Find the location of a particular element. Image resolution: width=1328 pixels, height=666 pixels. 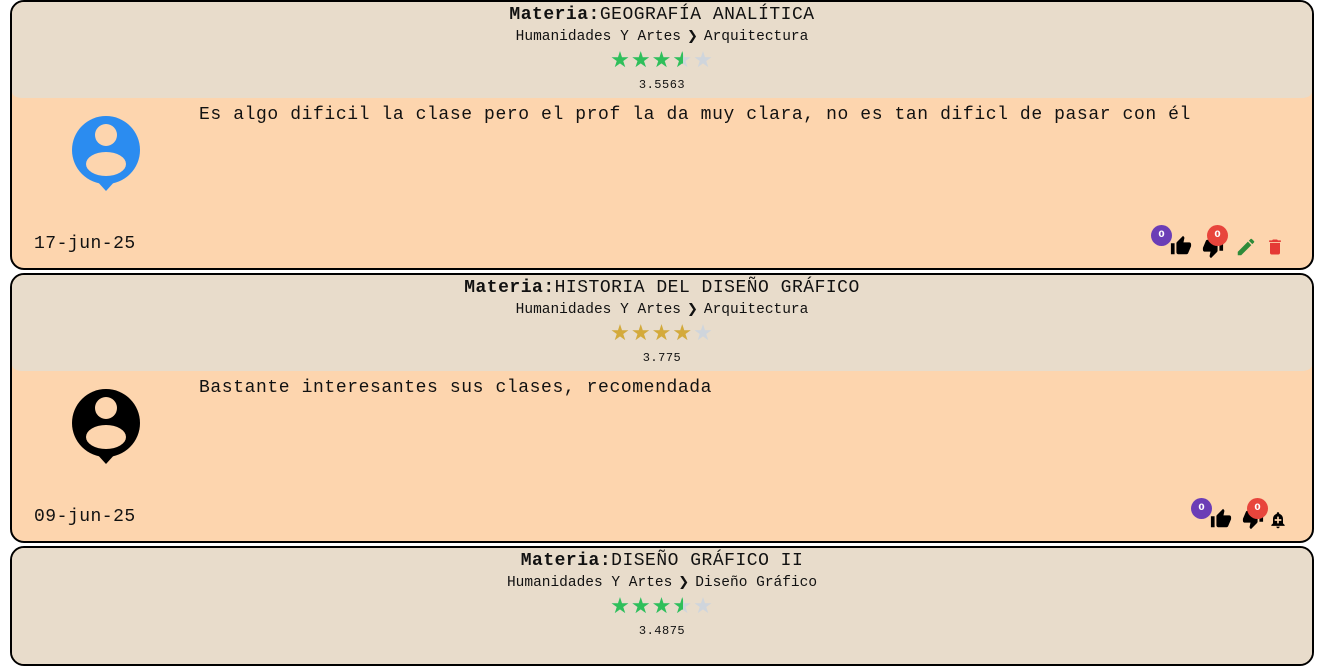

review-date: 17-jun-25 is located at coordinates (85, 244).